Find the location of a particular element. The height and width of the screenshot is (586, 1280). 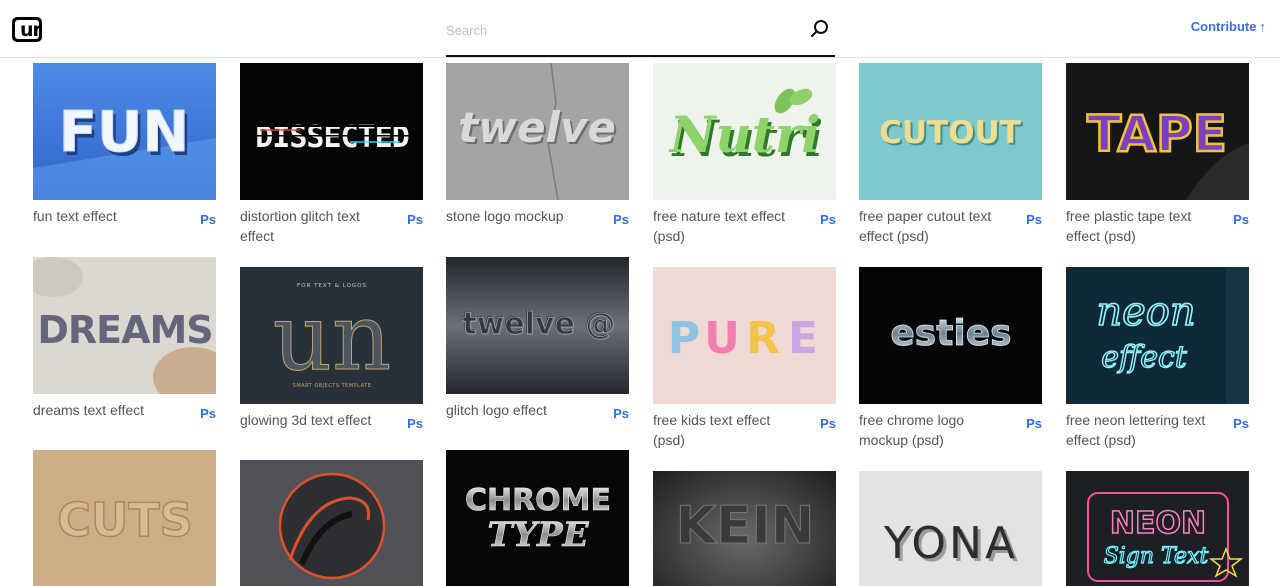

art-text: neon is located at coordinates (1145, 312).